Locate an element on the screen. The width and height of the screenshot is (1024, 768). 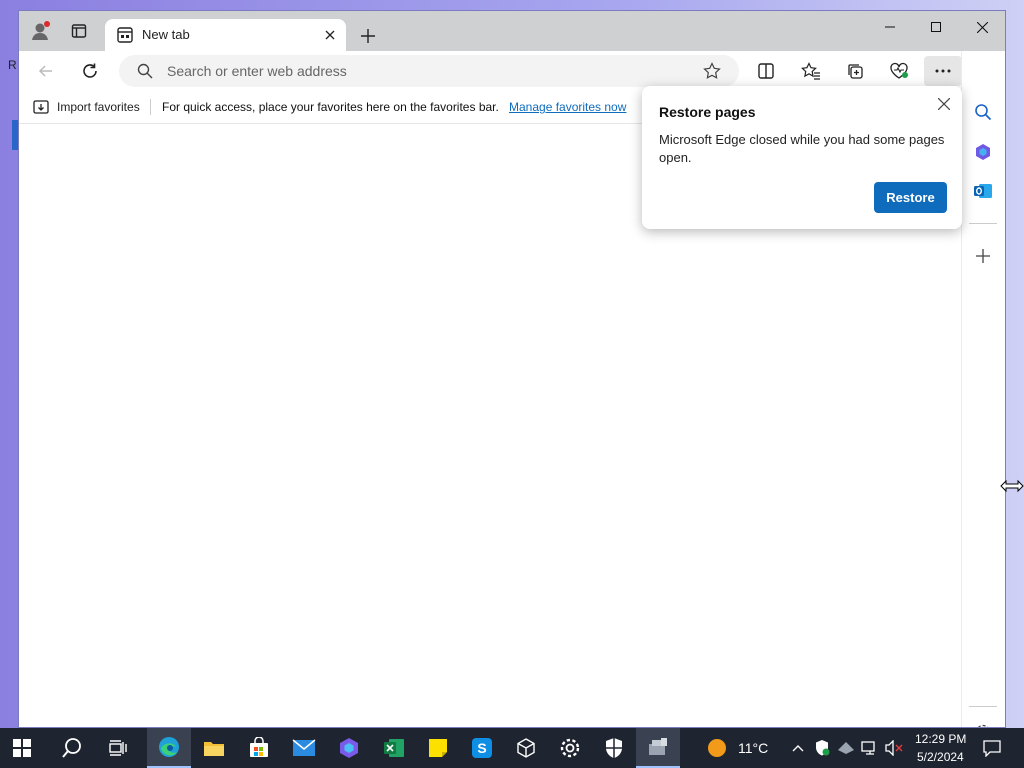
manage-favorites-link: Manage favorites now is located at coordinates (567, 107).